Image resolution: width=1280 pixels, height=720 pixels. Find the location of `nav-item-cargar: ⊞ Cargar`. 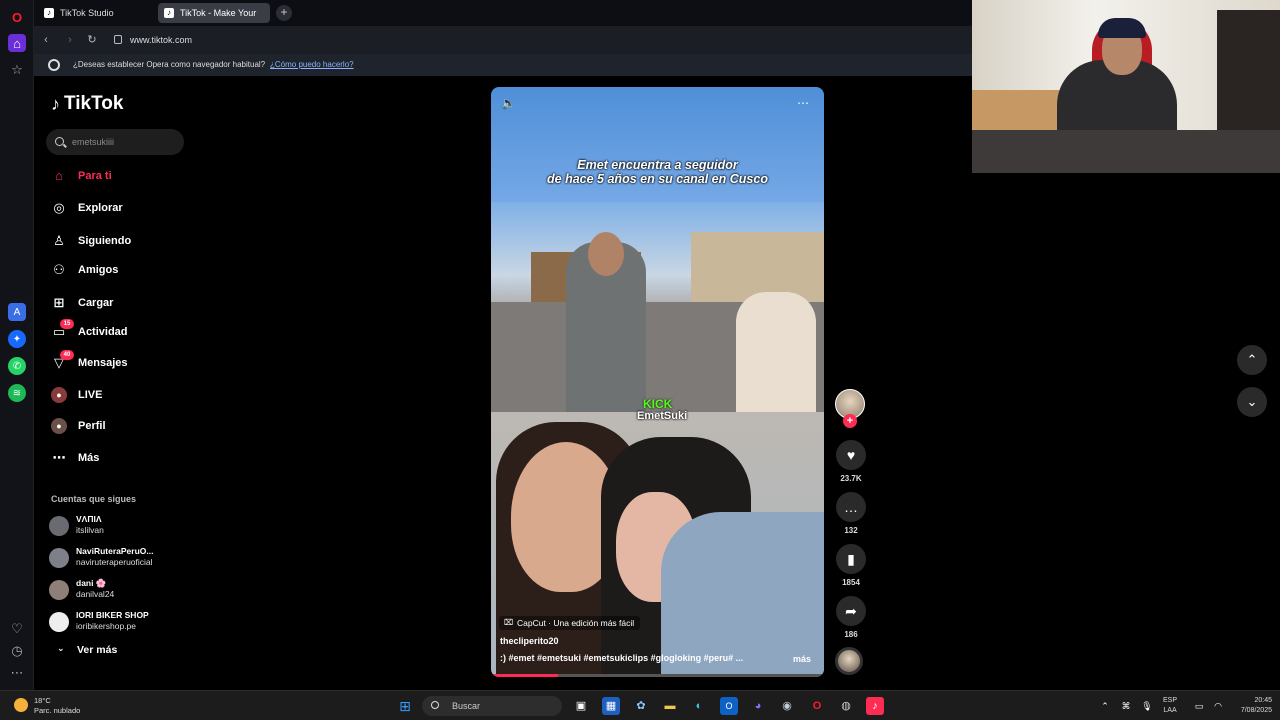

nav-item-cargar: ⊞ Cargar is located at coordinates (120, 303).